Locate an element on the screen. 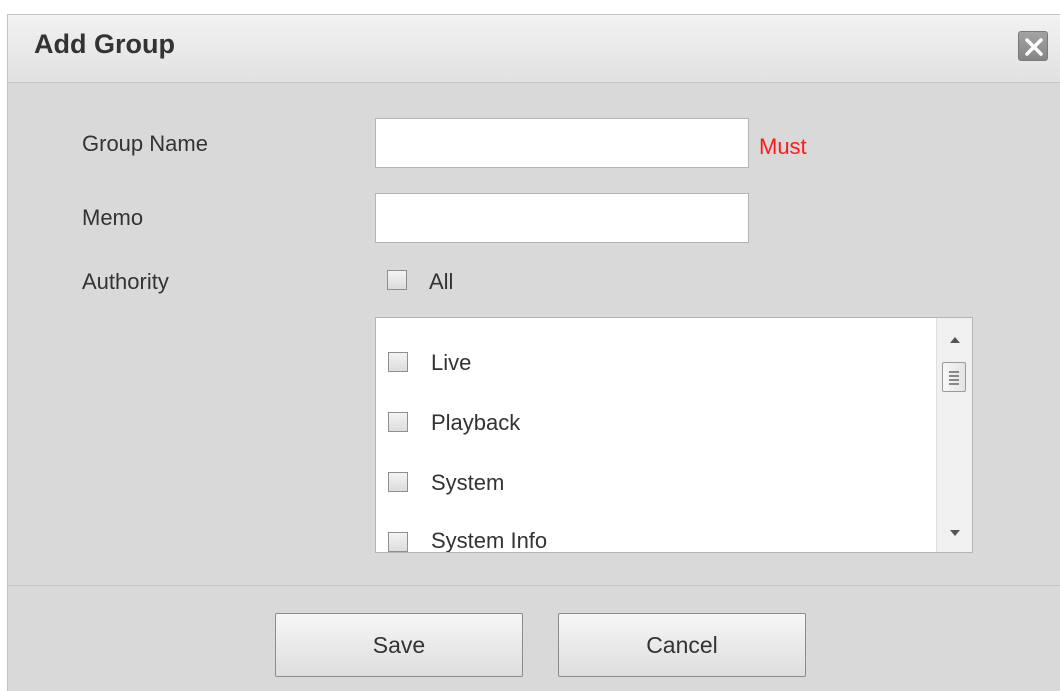  scroll-down-button is located at coordinates (954, 534).